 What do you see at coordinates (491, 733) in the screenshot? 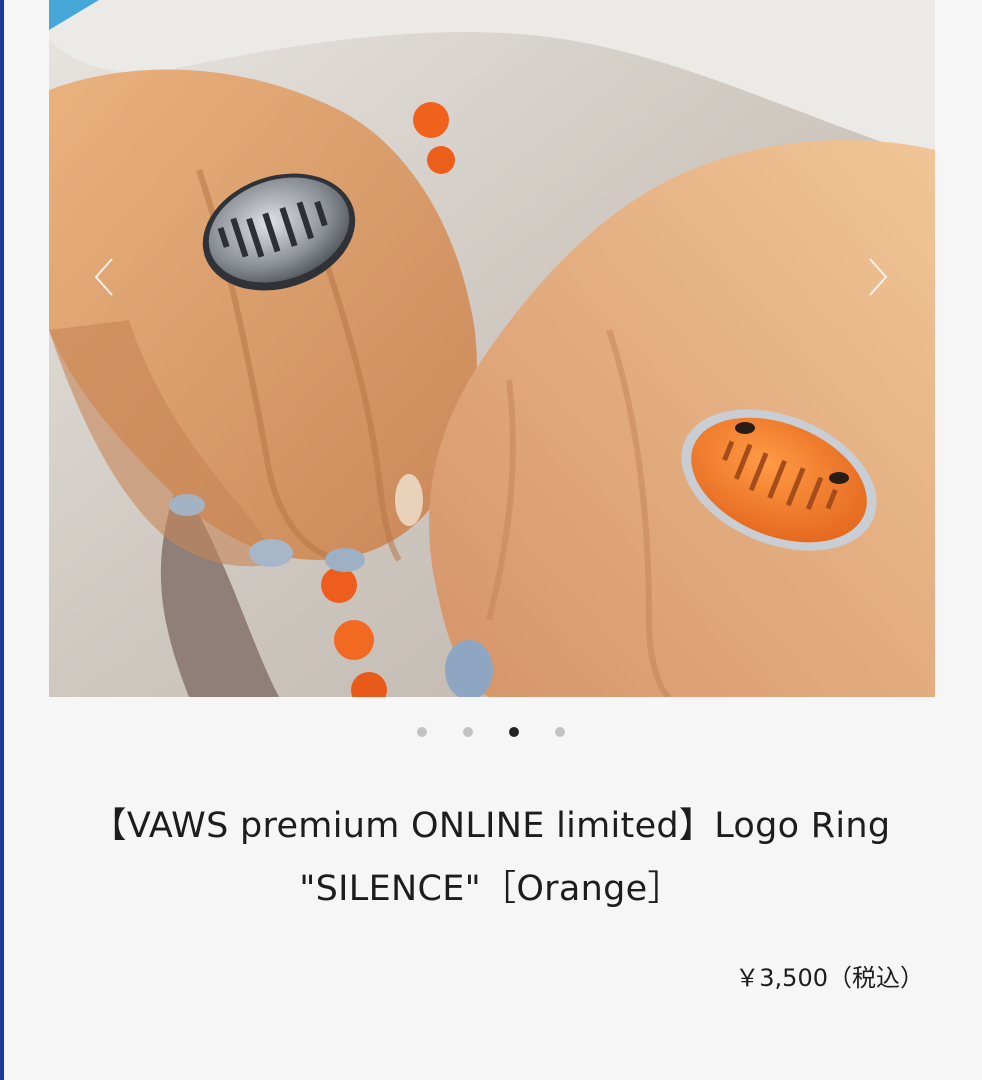
I see `carousel-pagination` at bounding box center [491, 733].